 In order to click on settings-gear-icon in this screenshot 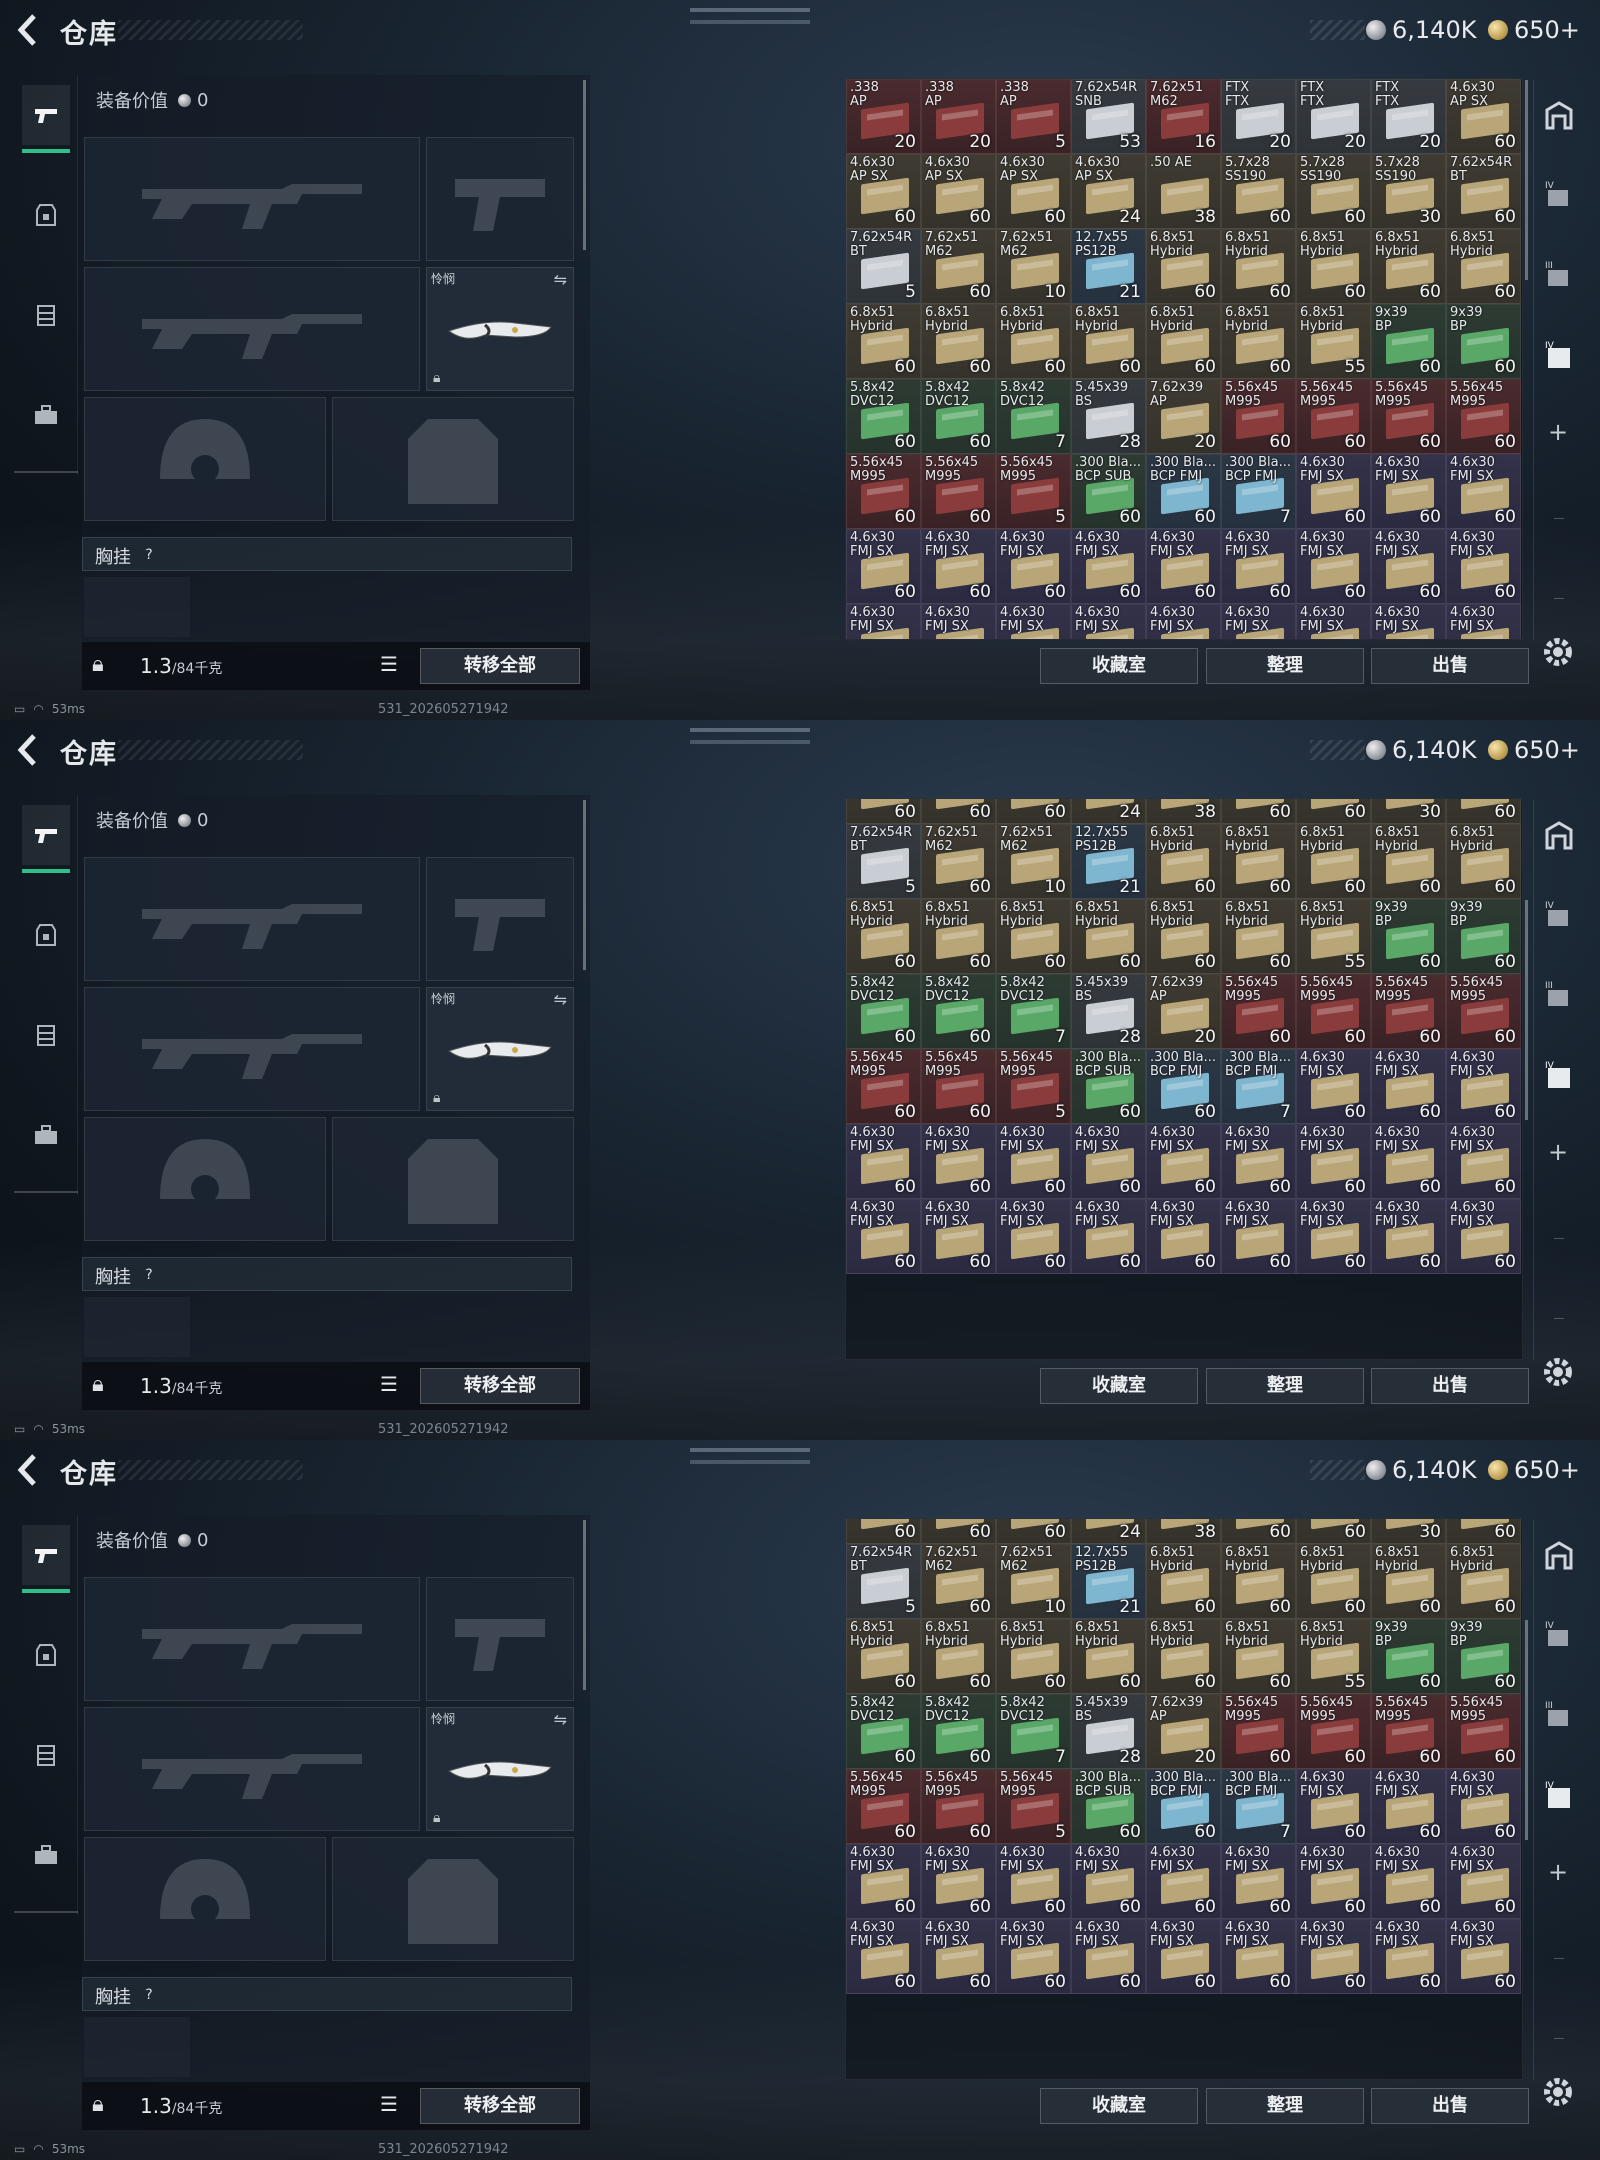, I will do `click(1558, 1372)`.